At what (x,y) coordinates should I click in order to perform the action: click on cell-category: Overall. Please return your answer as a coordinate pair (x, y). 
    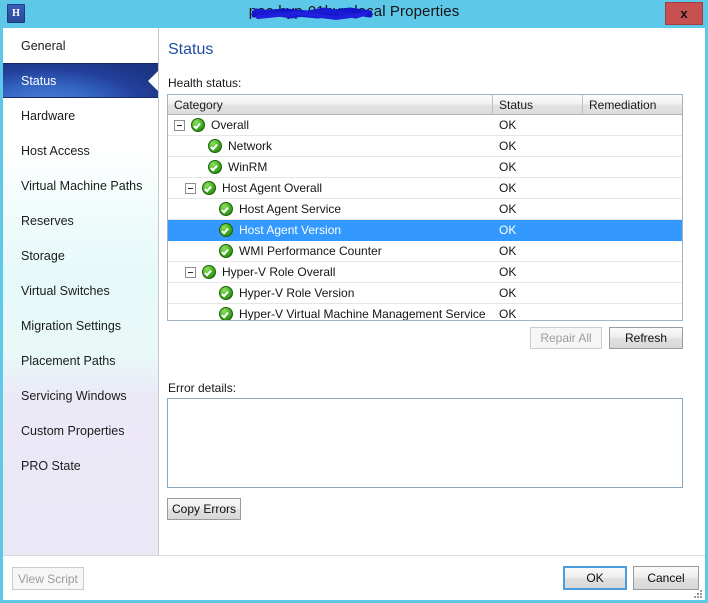
    Looking at the image, I should click on (330, 125).